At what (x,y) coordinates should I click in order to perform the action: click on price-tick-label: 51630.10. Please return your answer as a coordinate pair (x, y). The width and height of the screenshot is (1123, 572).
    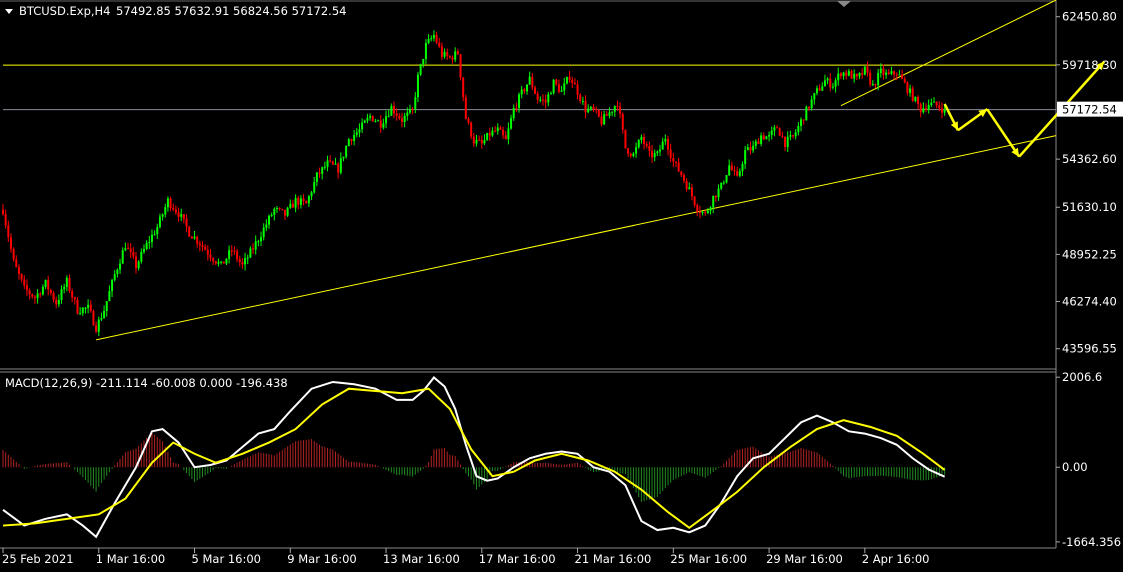
    Looking at the image, I should click on (1089, 207).